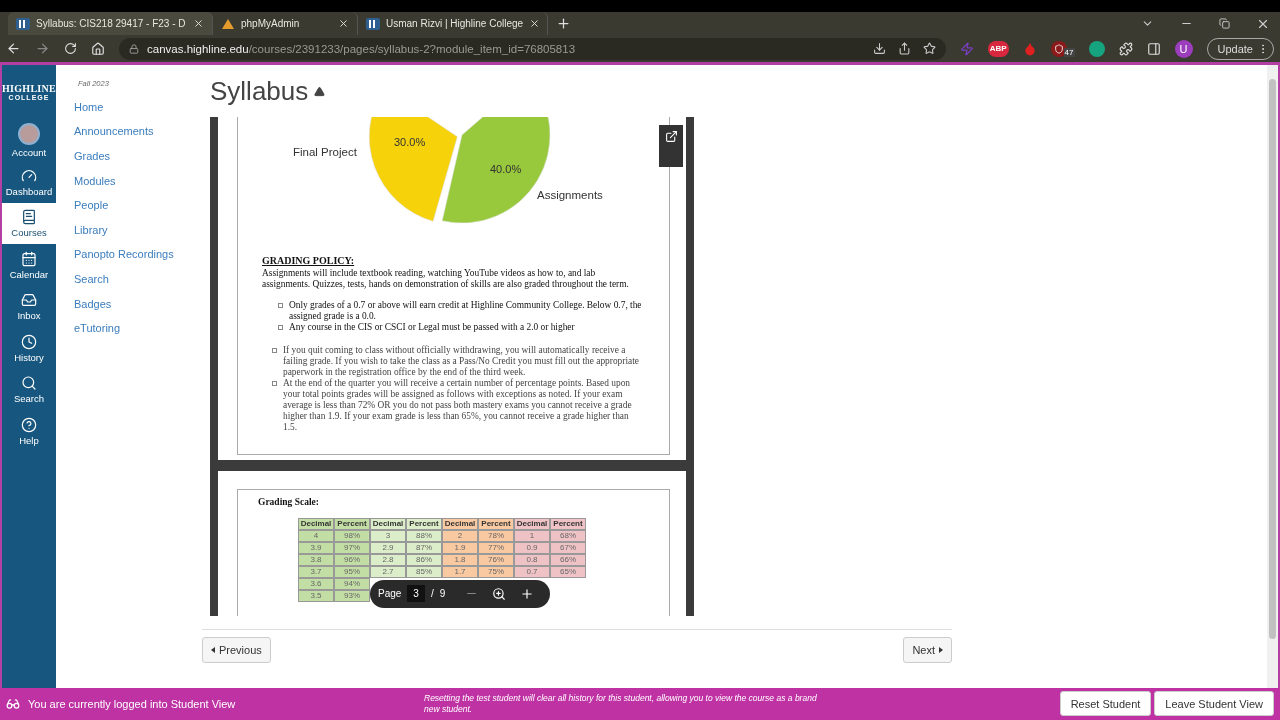 Image resolution: width=1280 pixels, height=720 pixels. I want to click on ad-block-extension: ABP, so click(998, 48).